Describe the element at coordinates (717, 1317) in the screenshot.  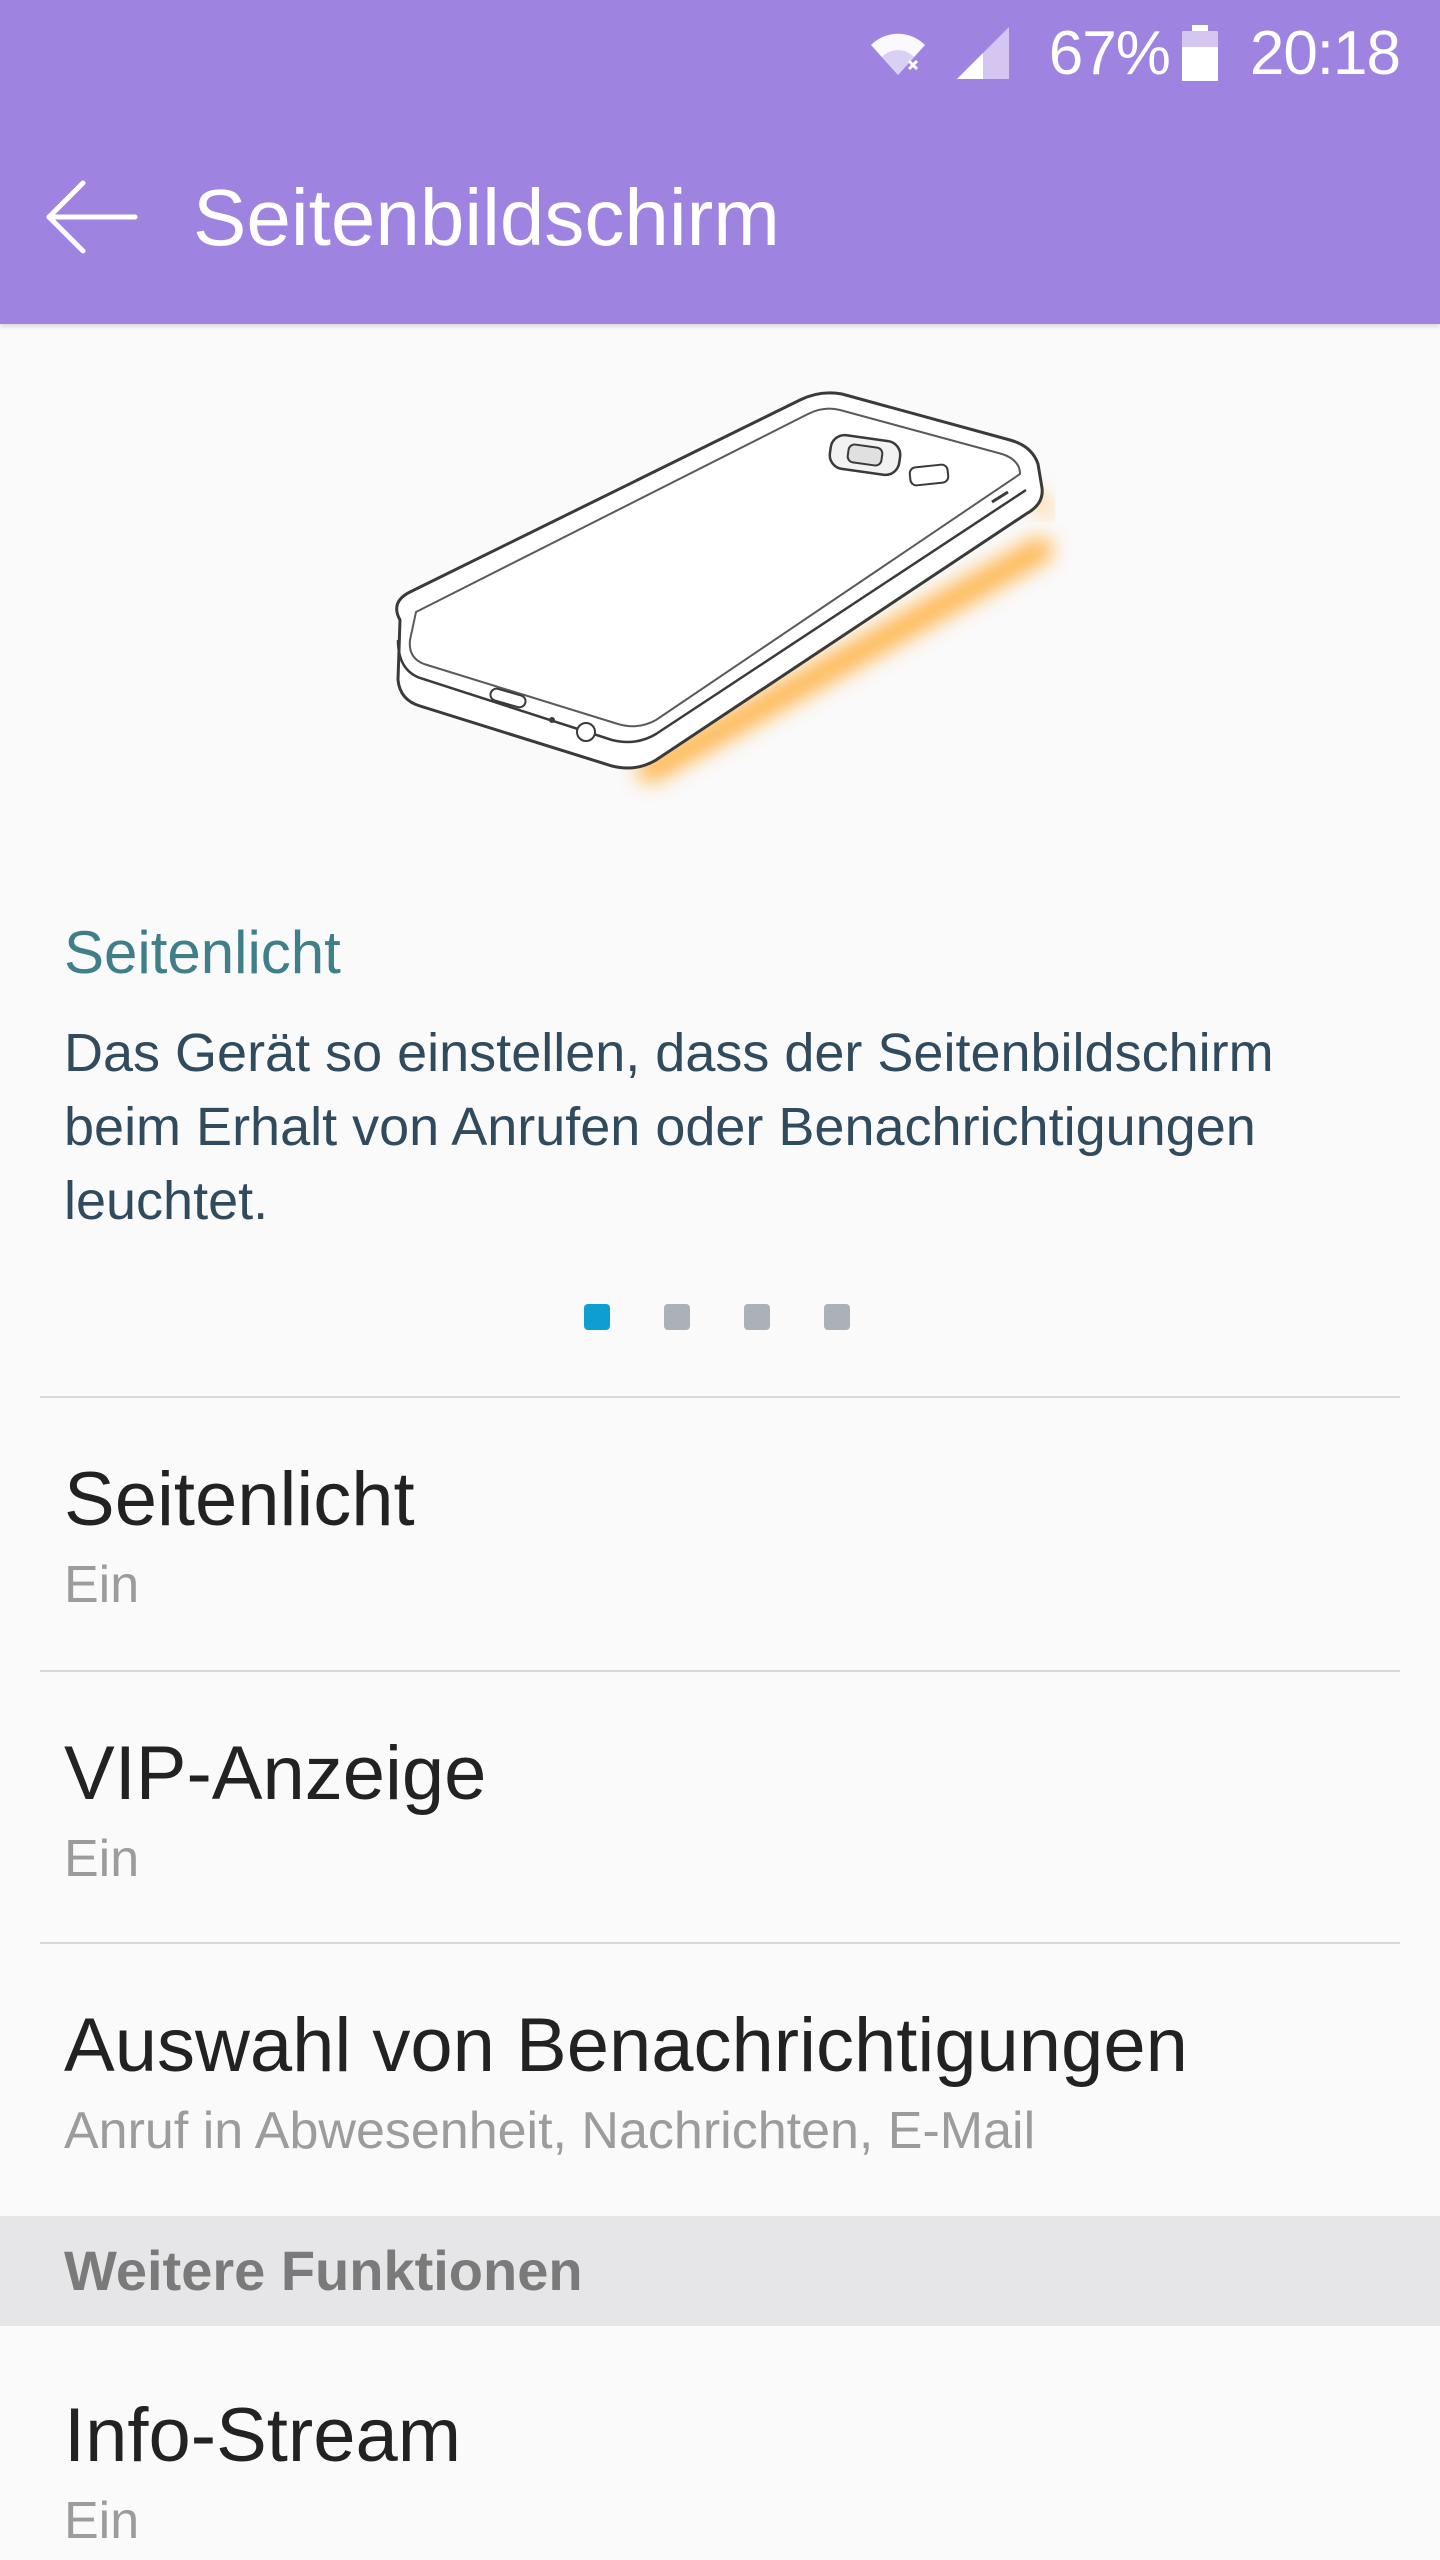
I see `page-indicator` at that location.